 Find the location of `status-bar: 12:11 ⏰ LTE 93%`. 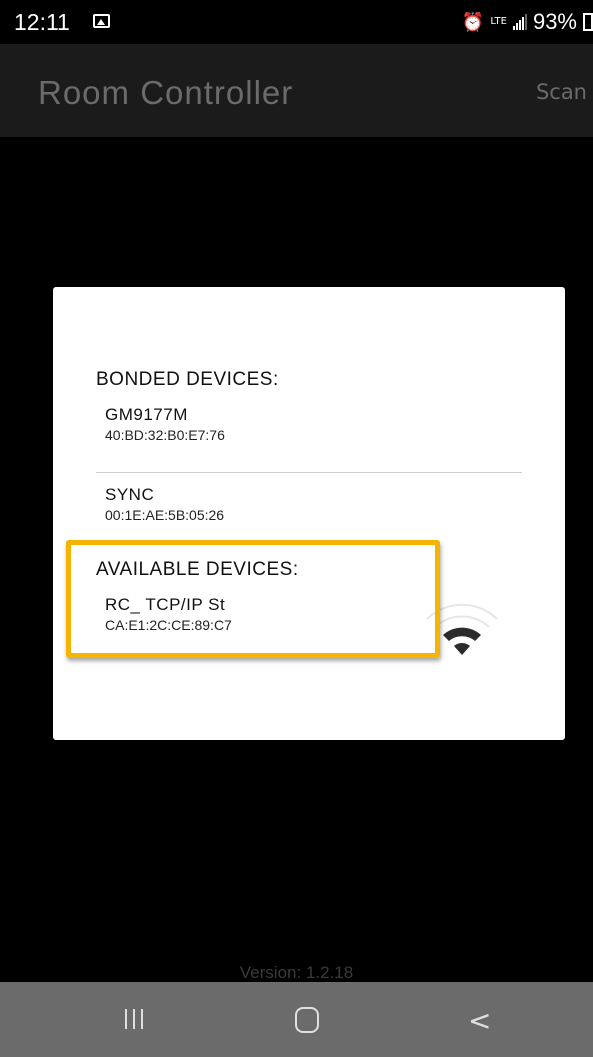

status-bar: 12:11 ⏰ LTE 93% is located at coordinates (296, 22).